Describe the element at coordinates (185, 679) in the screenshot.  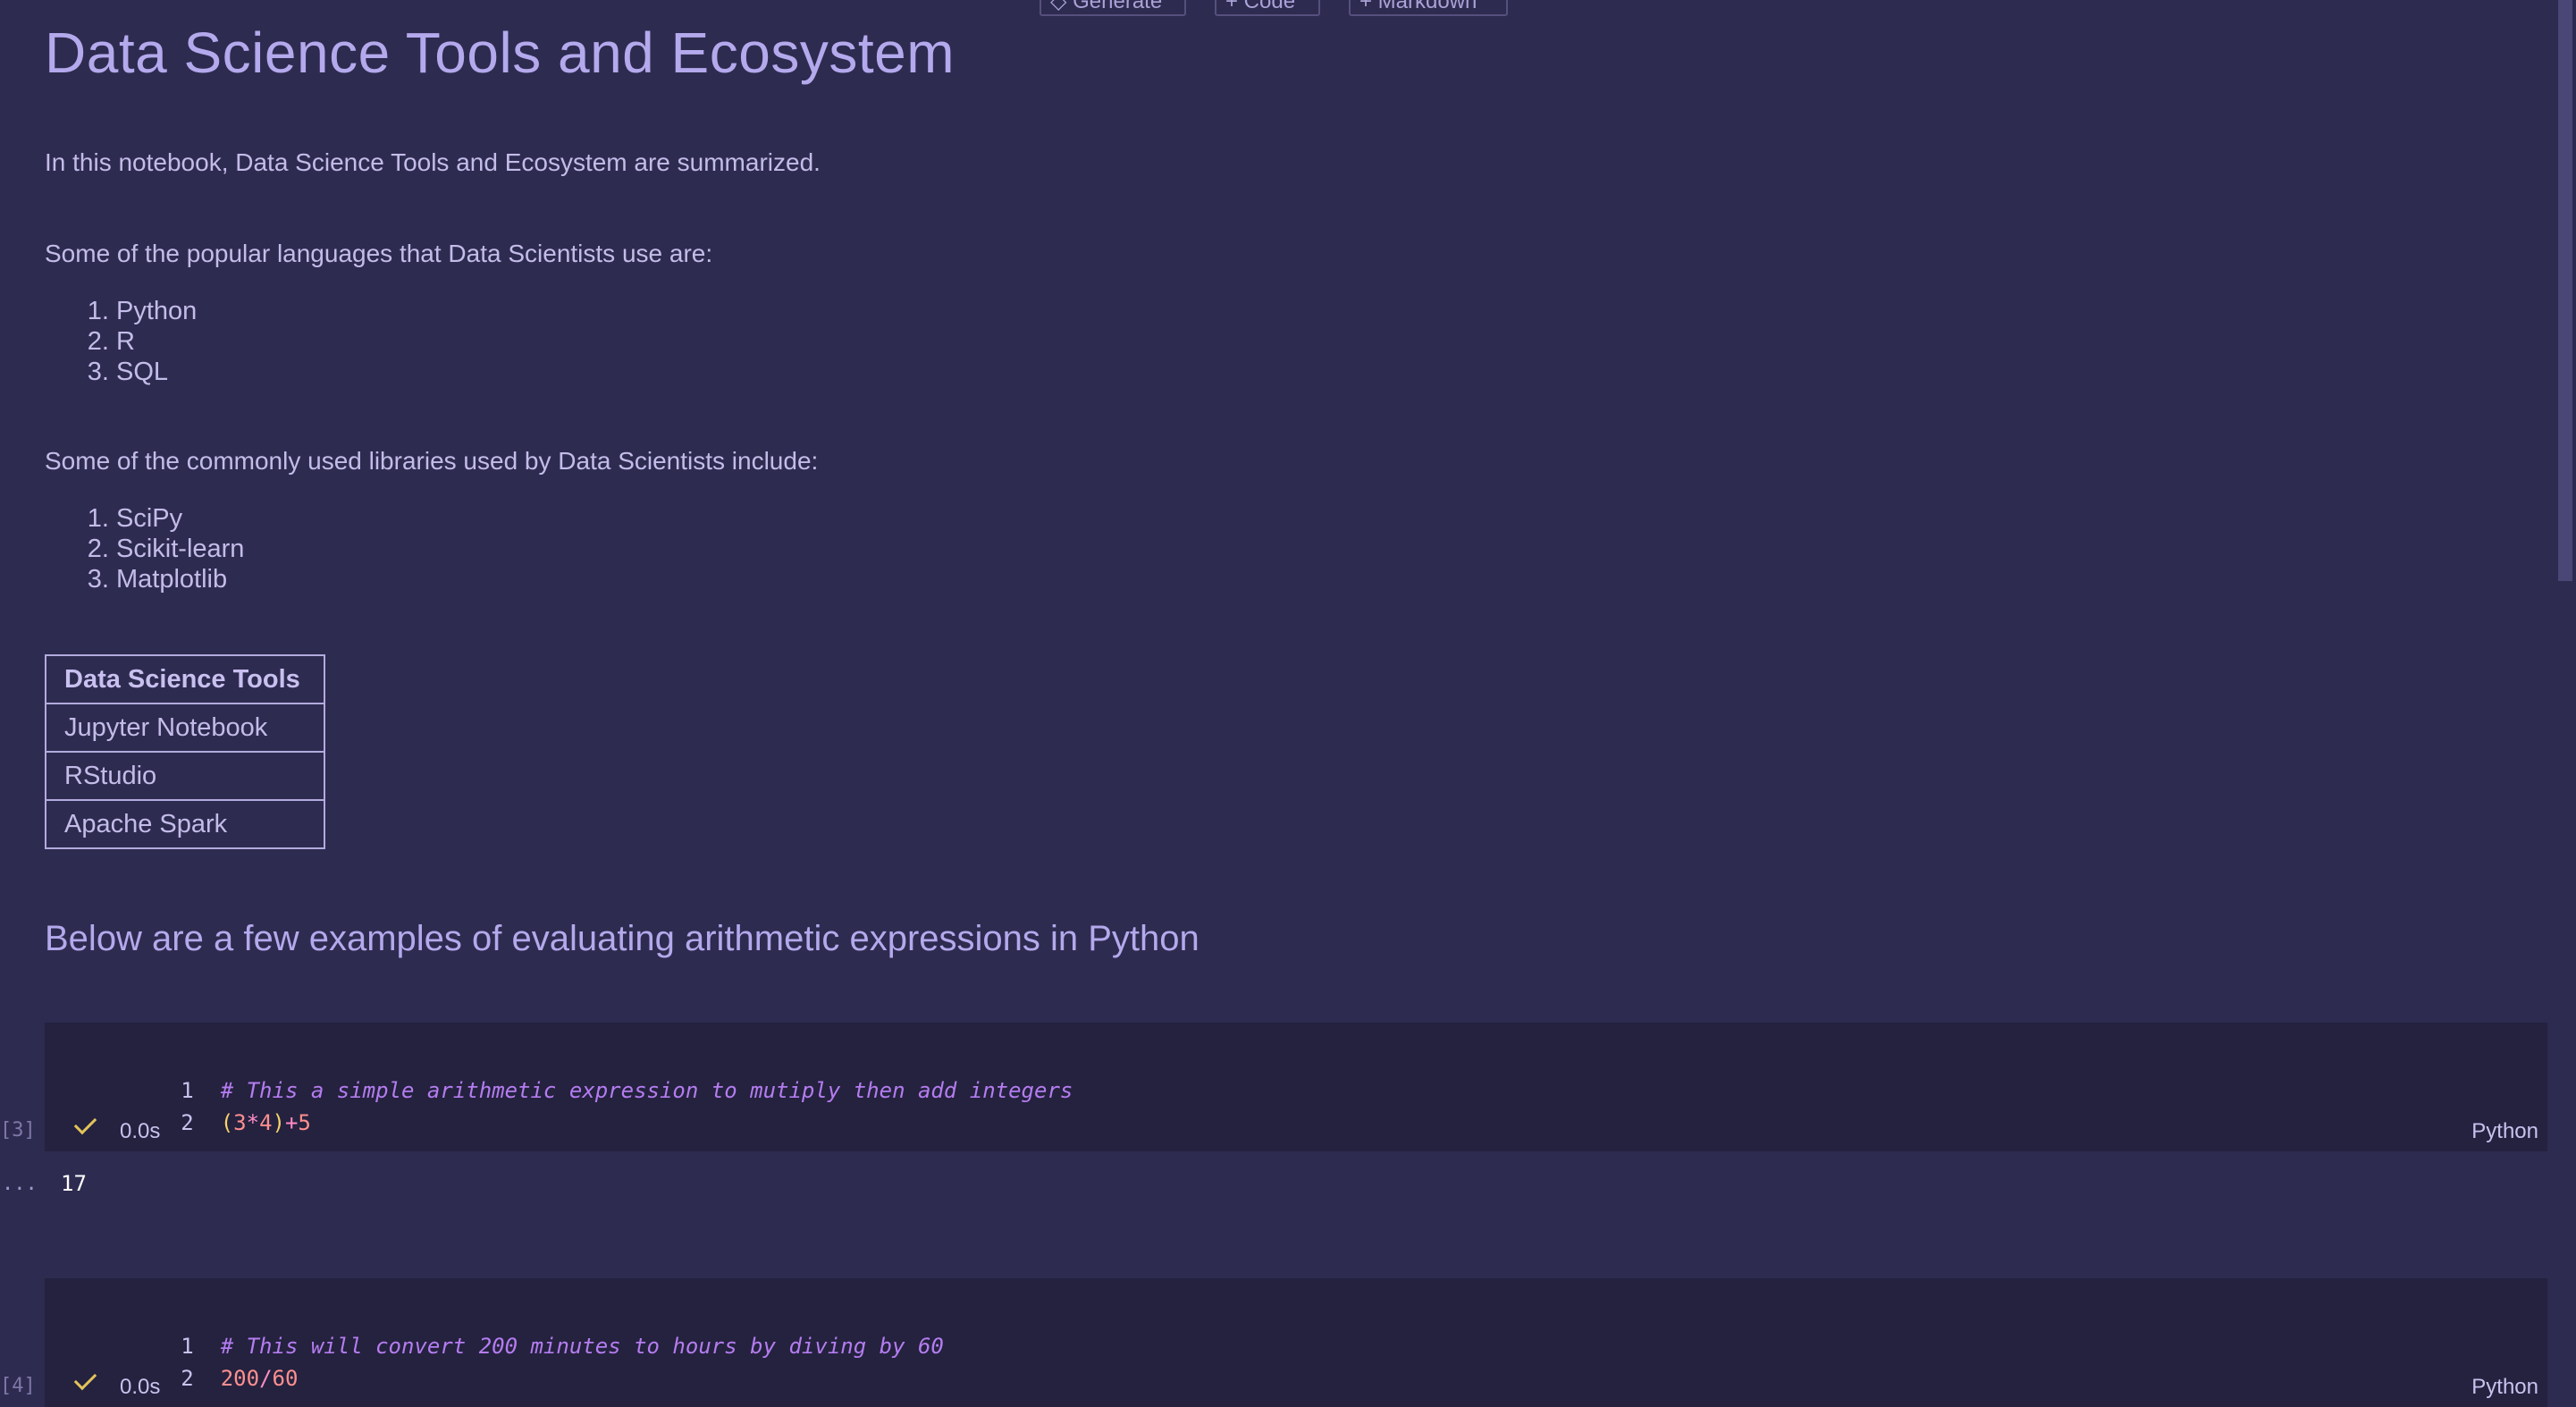
I see `table-header: Data Science Tools` at that location.